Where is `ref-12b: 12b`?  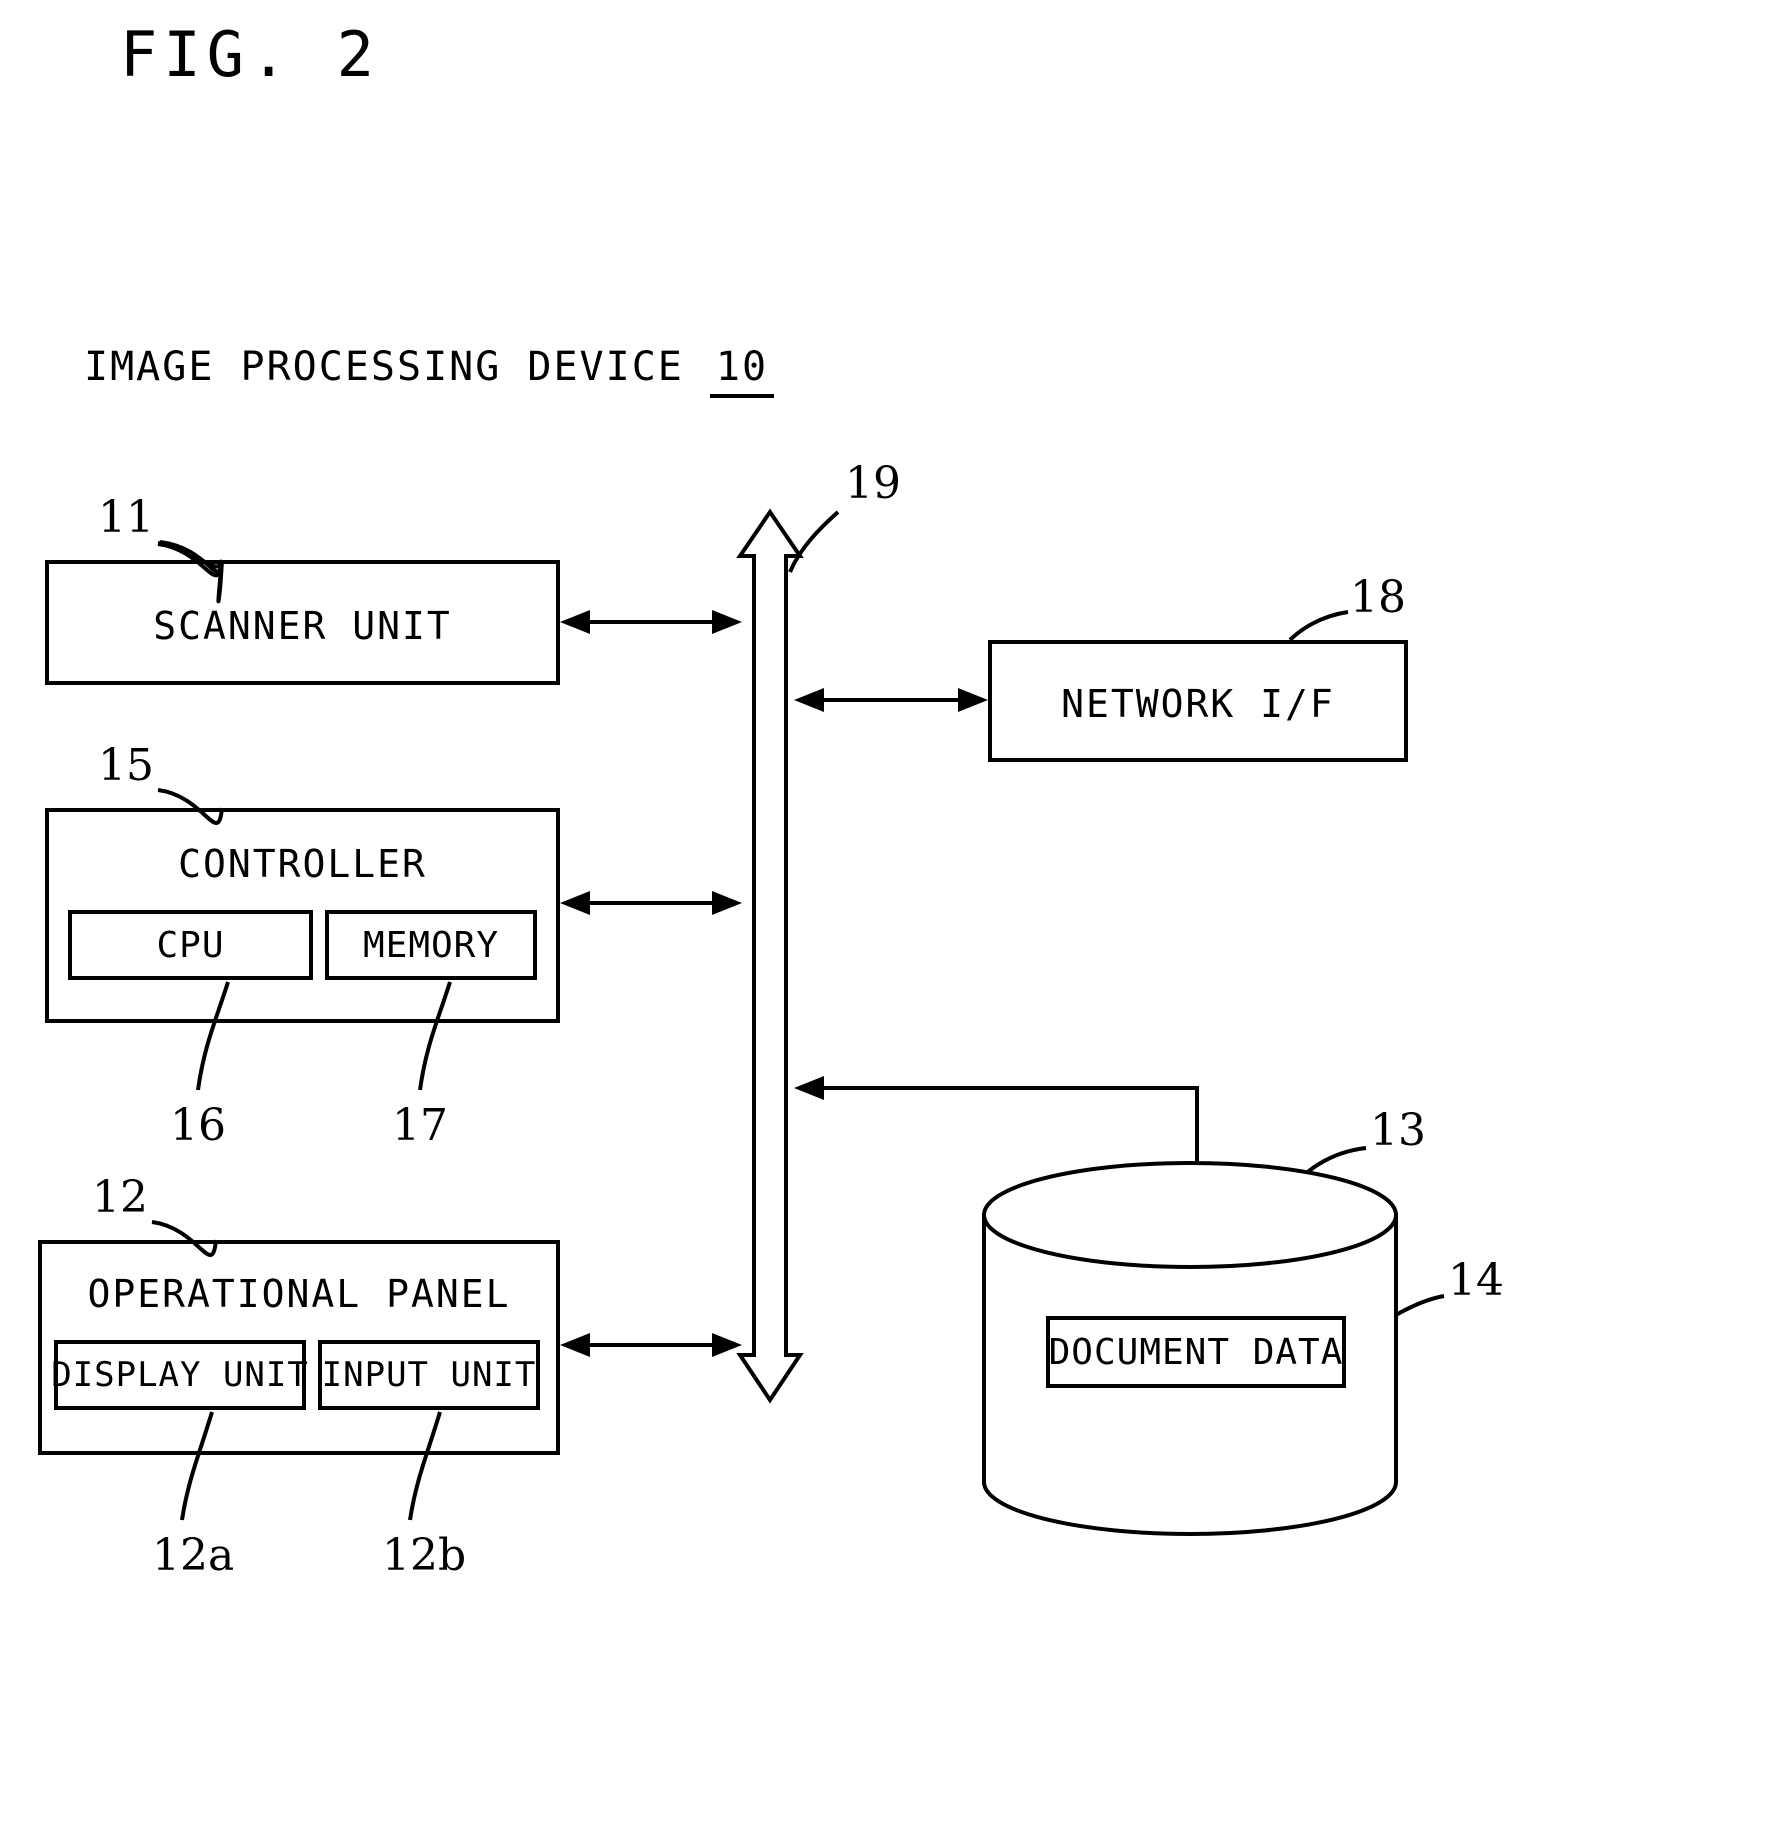
ref-12b: 12b is located at coordinates (424, 1555).